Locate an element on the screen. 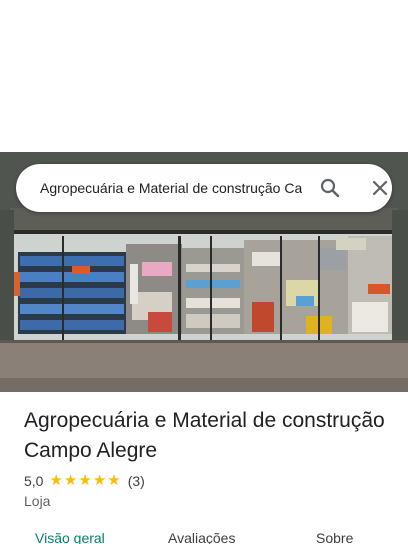  tab-avaliacoes: Avaliações is located at coordinates (201, 537).